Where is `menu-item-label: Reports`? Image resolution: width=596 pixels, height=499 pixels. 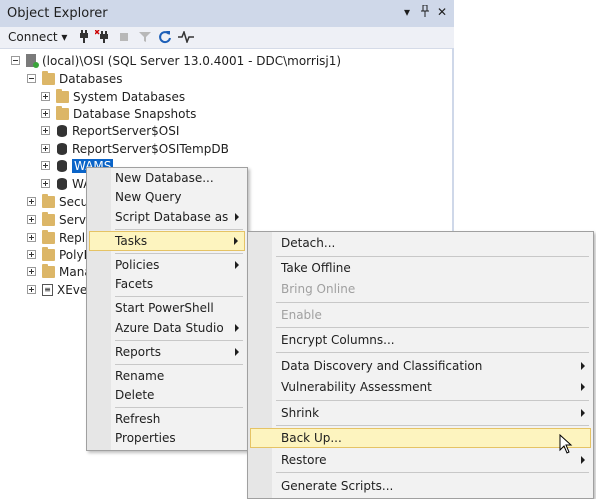
menu-item-label: Reports is located at coordinates (138, 352).